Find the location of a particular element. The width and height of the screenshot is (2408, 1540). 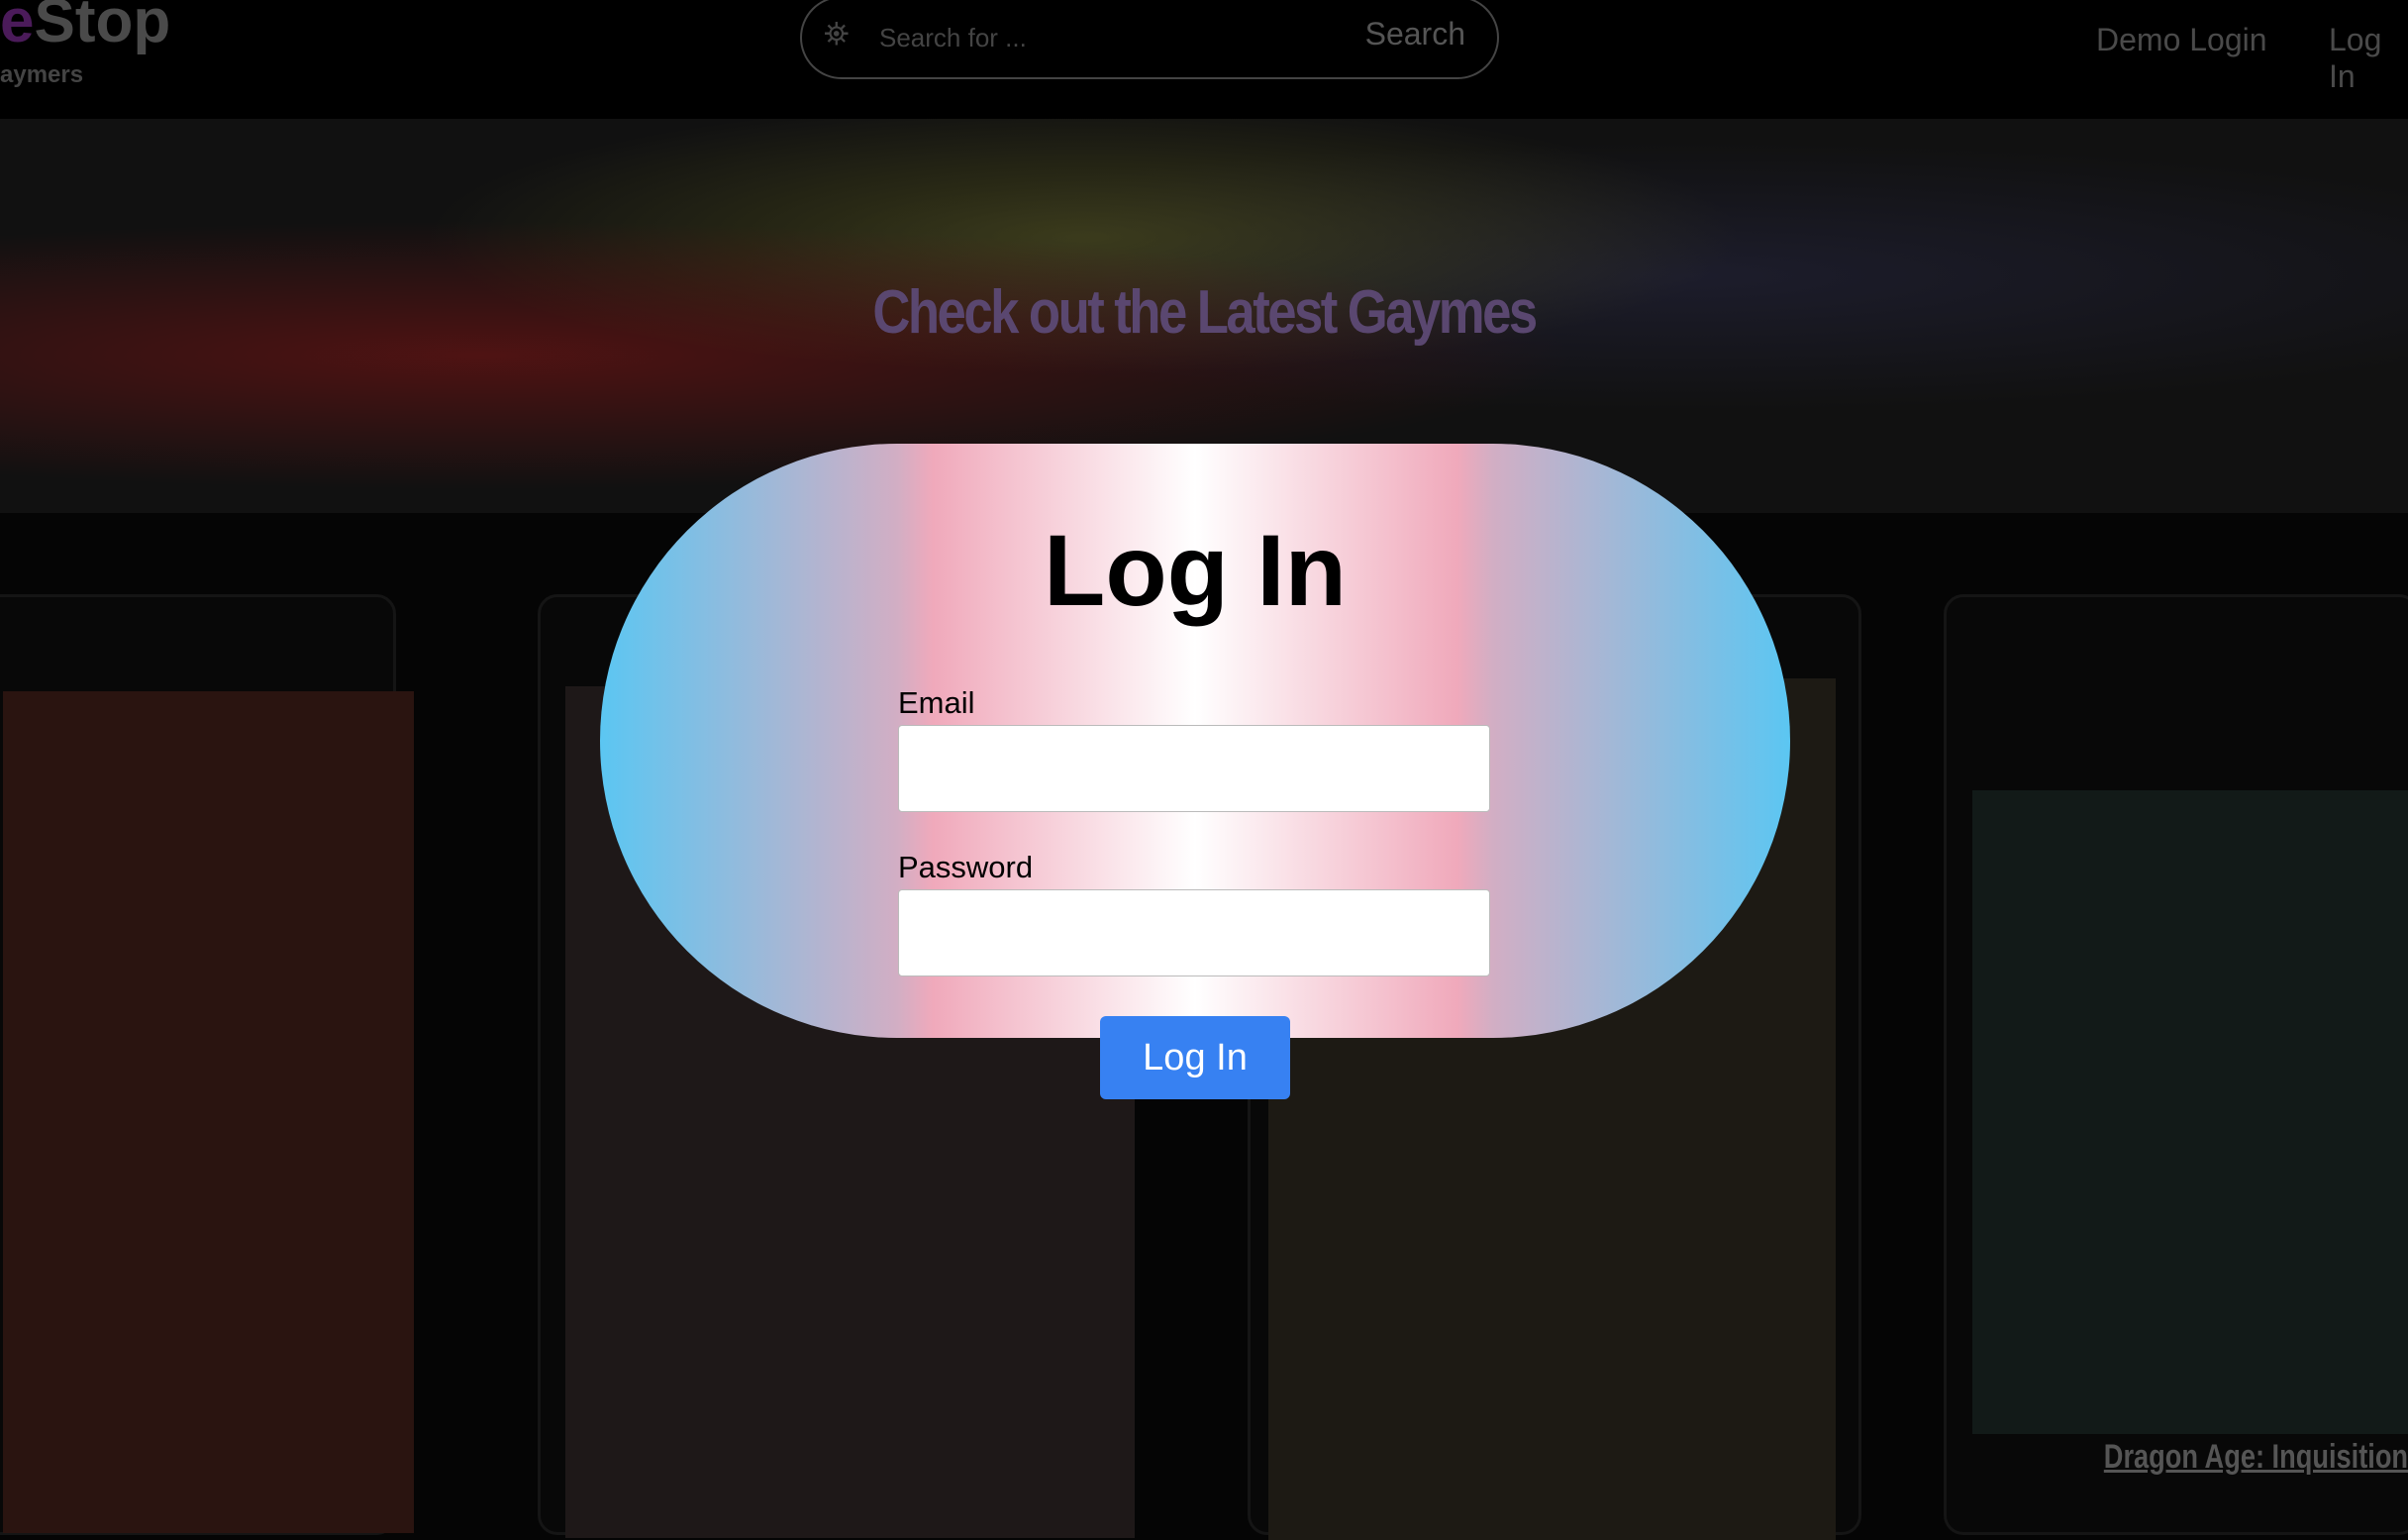

password-field is located at coordinates (1194, 933).